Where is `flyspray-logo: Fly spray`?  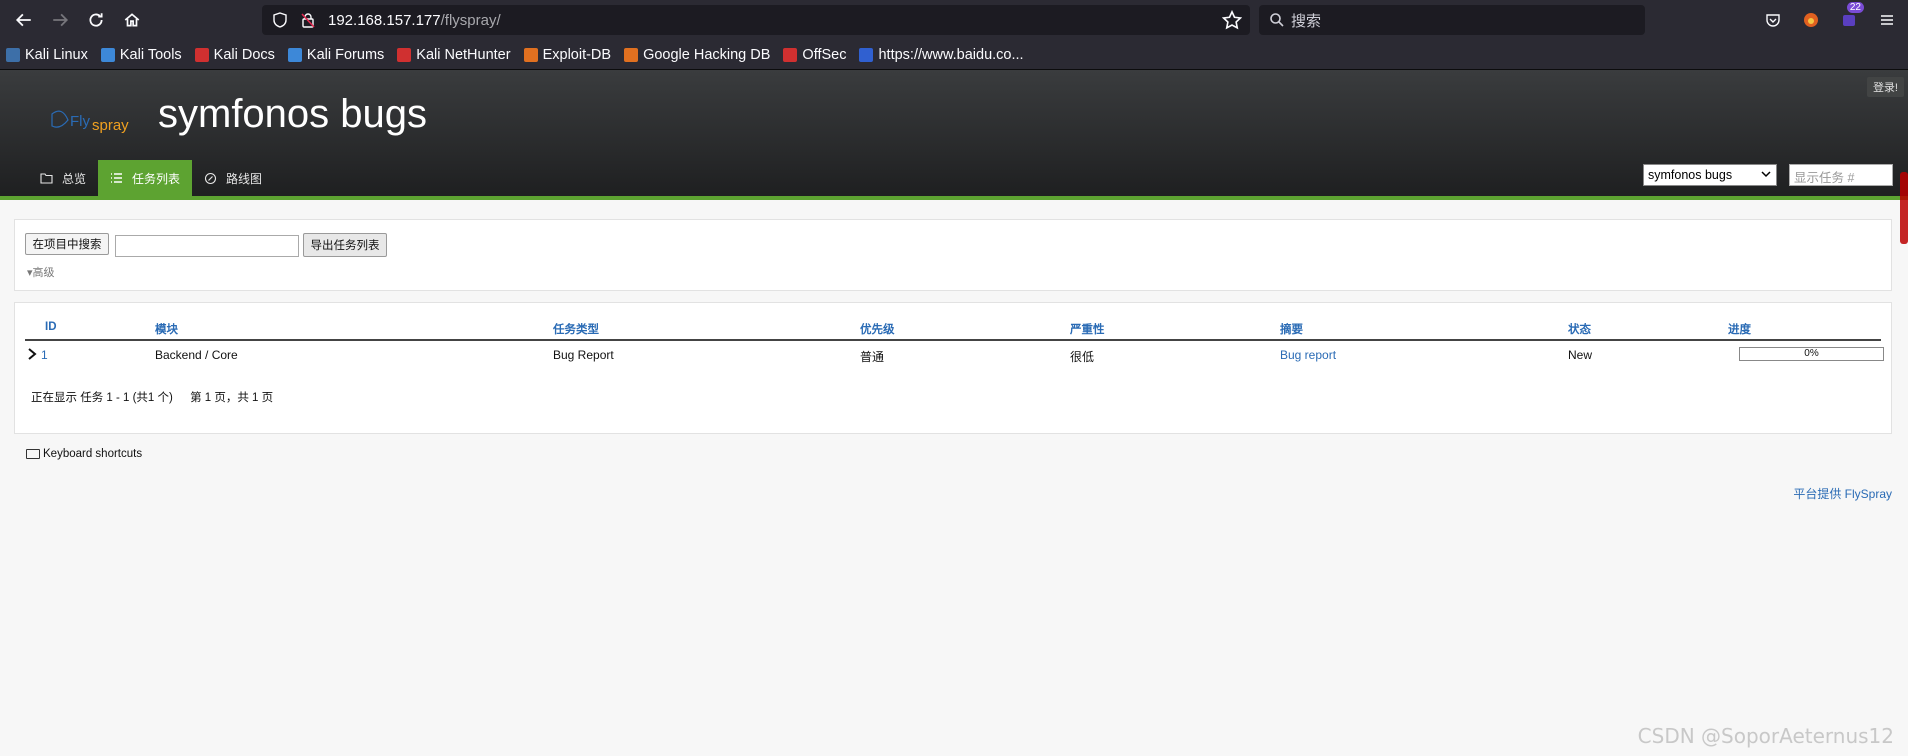 flyspray-logo: Fly spray is located at coordinates (93, 120).